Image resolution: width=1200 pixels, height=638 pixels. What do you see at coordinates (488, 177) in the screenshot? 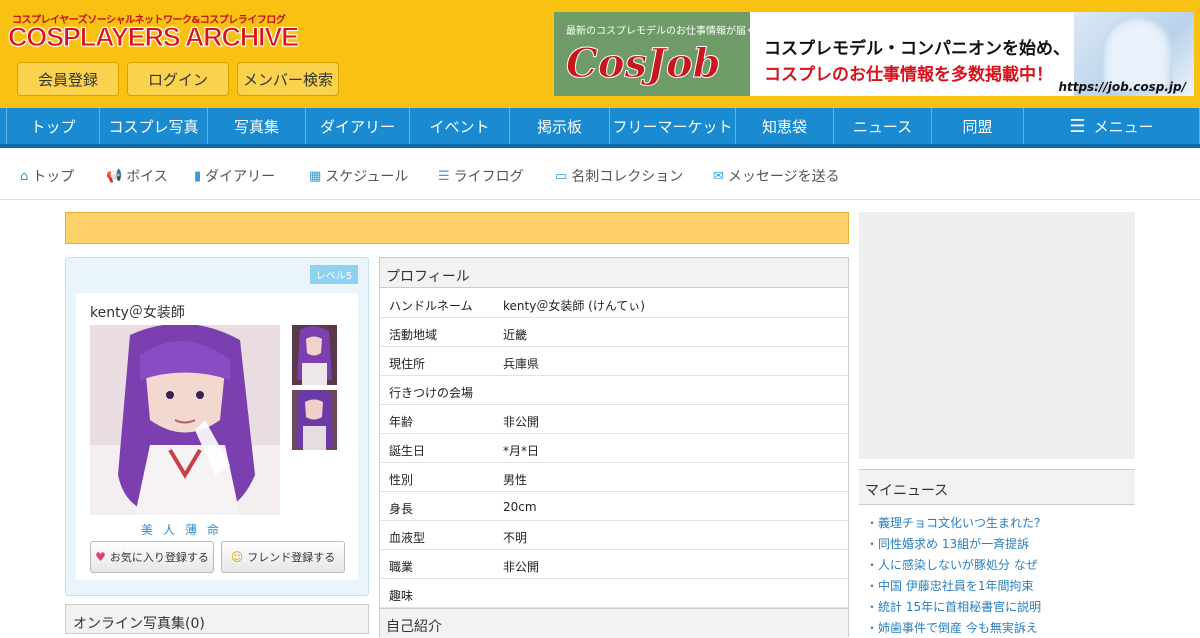
I see `subnav-lifelog-label: ライフログ` at bounding box center [488, 177].